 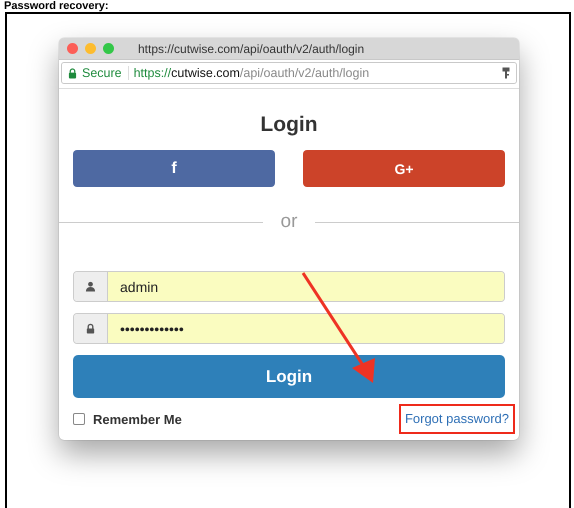 I want to click on zoom-button, so click(x=108, y=48).